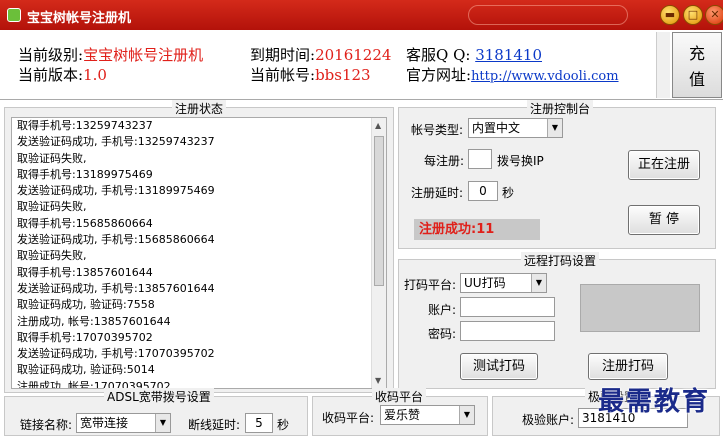 The width and height of the screenshot is (723, 436). What do you see at coordinates (560, 108) in the screenshot?
I see `control-group-title: 注册控制台` at bounding box center [560, 108].